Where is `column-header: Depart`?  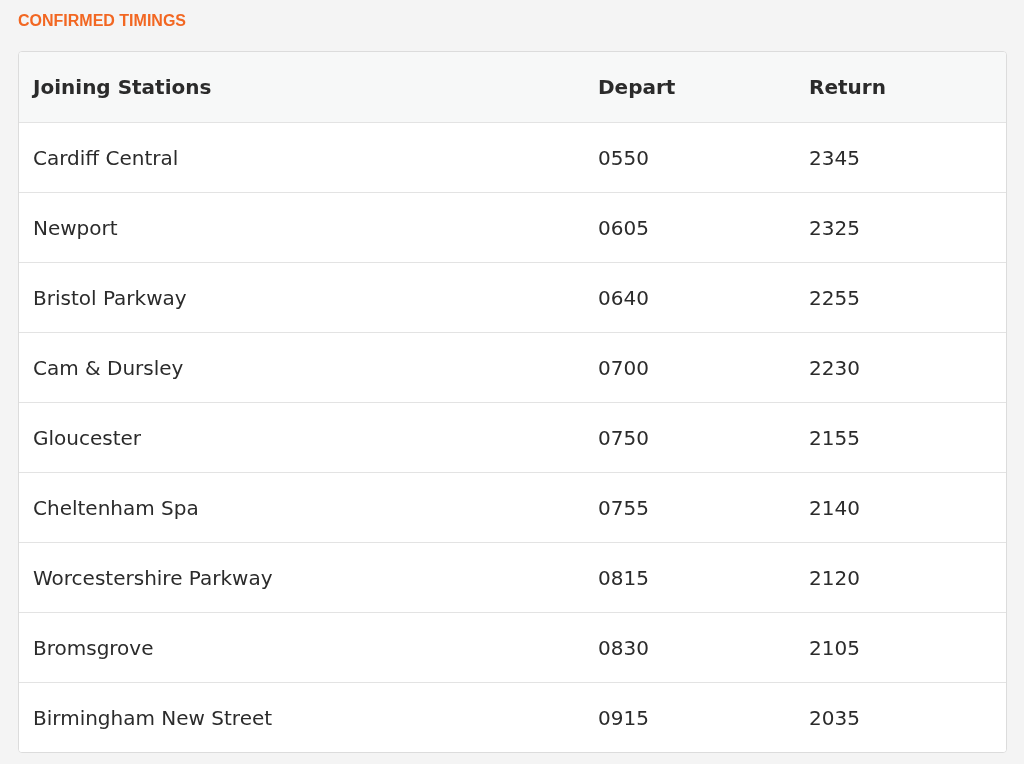
column-header: Depart is located at coordinates (689, 87).